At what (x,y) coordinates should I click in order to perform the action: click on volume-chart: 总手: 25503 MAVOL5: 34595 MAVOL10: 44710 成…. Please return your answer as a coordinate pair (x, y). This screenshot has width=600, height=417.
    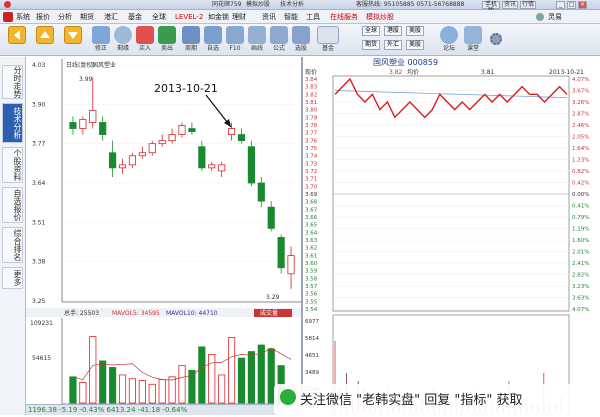
    Looking at the image, I should click on (164, 361).